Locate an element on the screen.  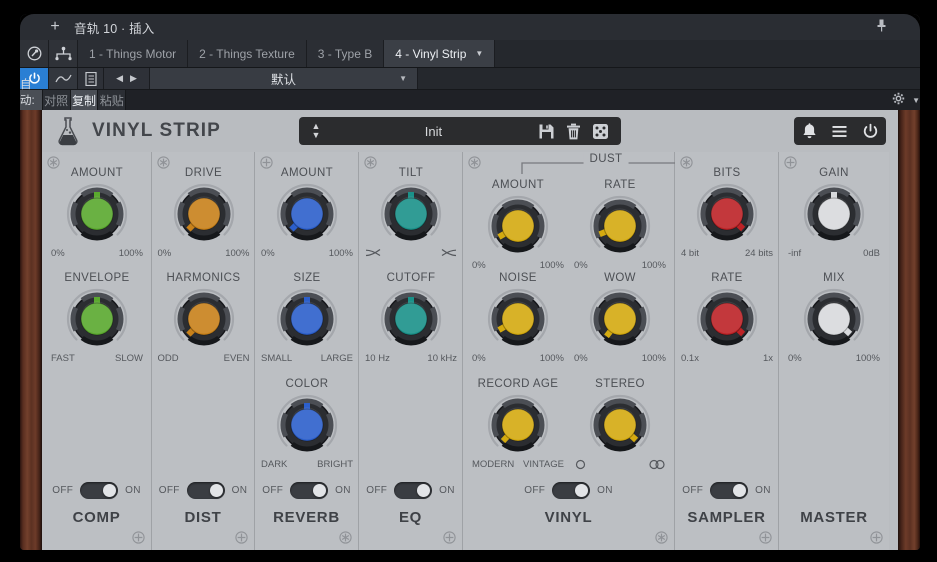
pin-icon is located at coordinates (881, 27).